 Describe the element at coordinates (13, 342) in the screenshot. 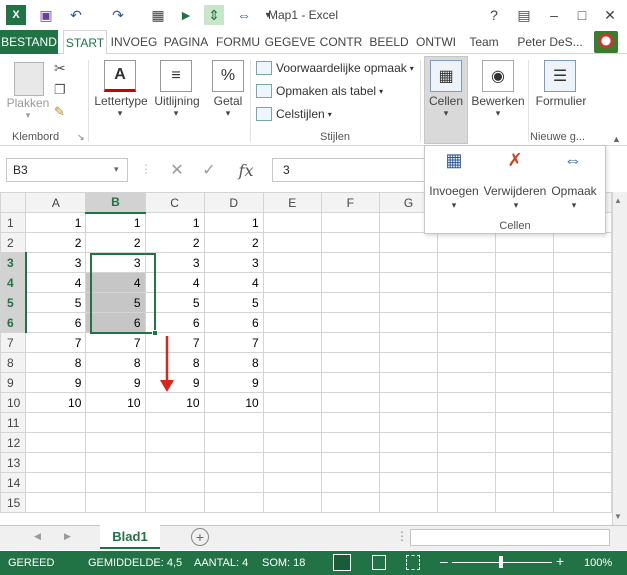

I see `row-header: 7` at that location.